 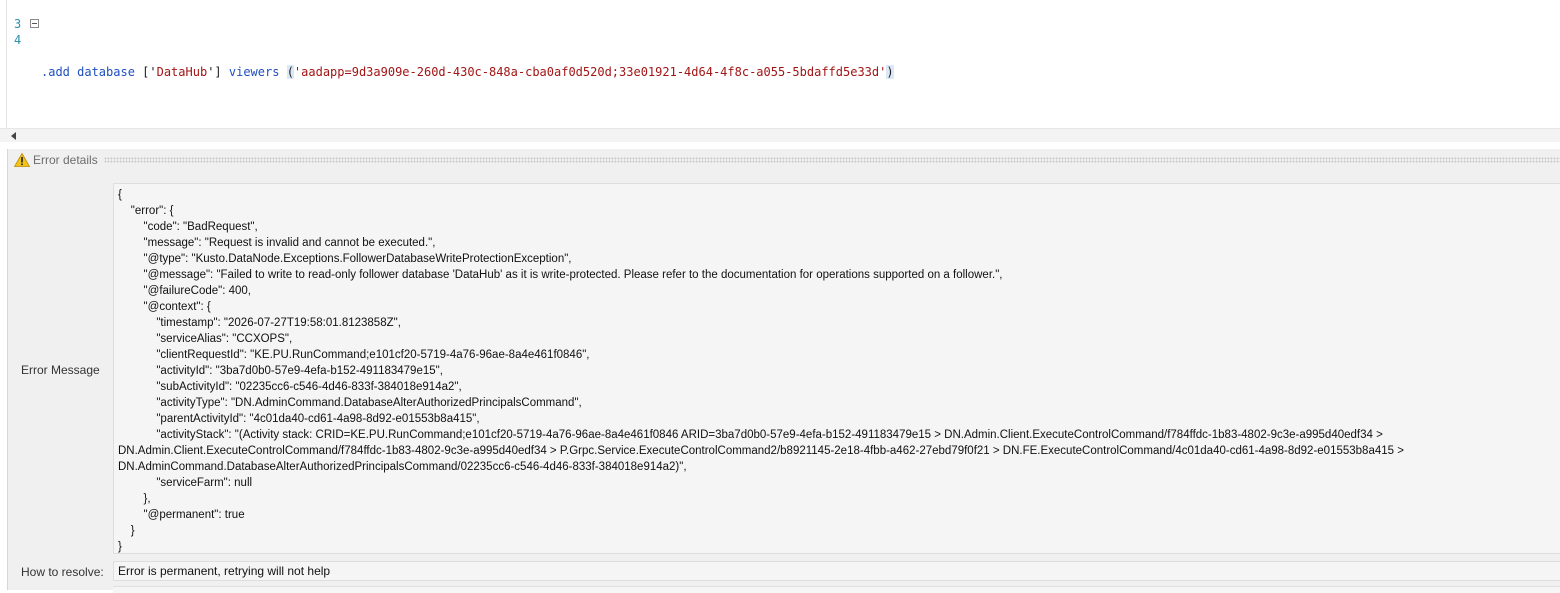 I want to click on error-message-label: Error Message, so click(x=60, y=370).